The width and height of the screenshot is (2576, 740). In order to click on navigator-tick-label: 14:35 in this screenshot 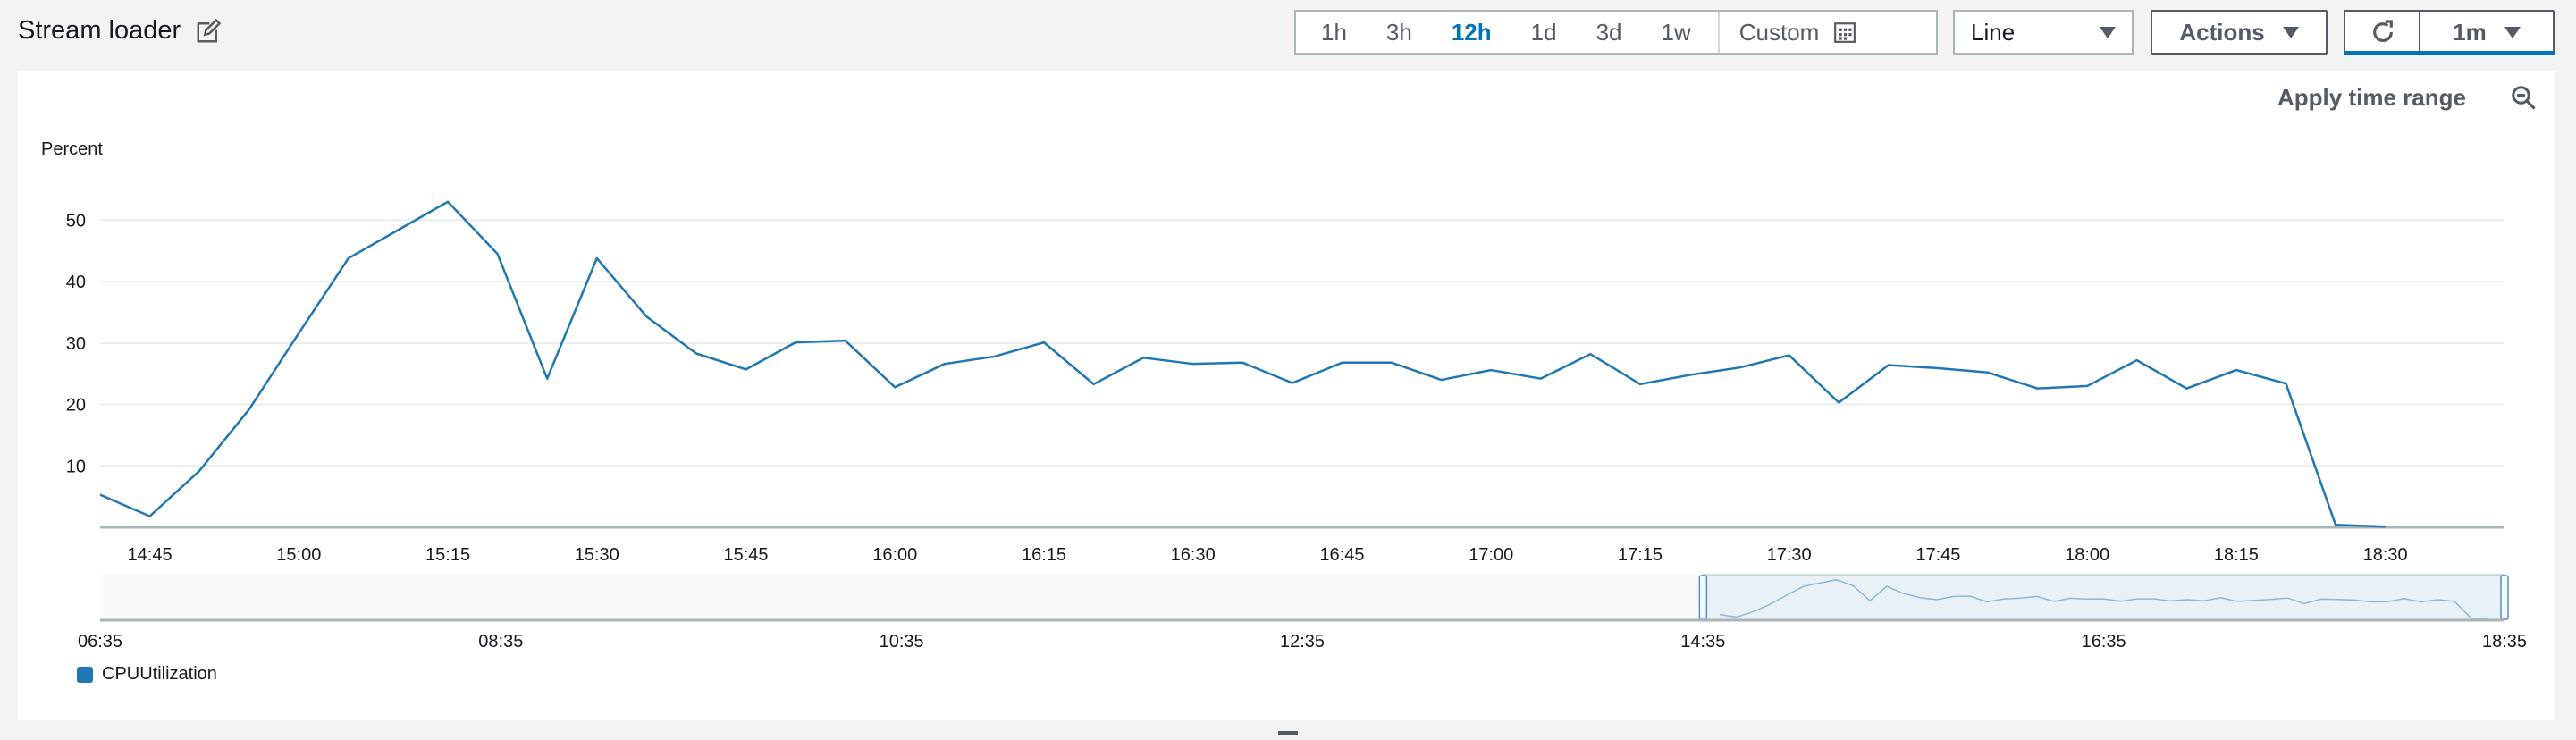, I will do `click(1703, 642)`.